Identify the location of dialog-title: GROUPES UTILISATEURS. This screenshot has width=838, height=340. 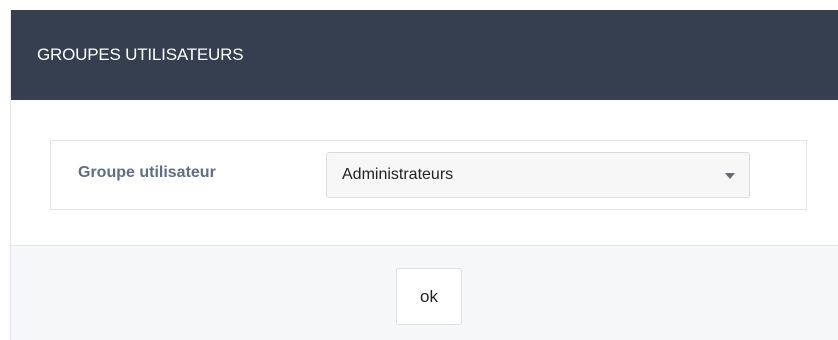
(140, 54).